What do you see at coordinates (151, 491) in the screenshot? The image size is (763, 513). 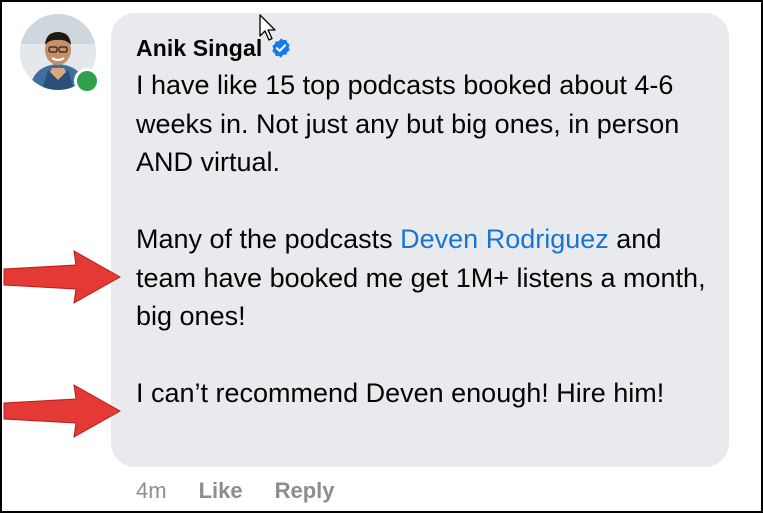 I see `timestamp: 4m` at bounding box center [151, 491].